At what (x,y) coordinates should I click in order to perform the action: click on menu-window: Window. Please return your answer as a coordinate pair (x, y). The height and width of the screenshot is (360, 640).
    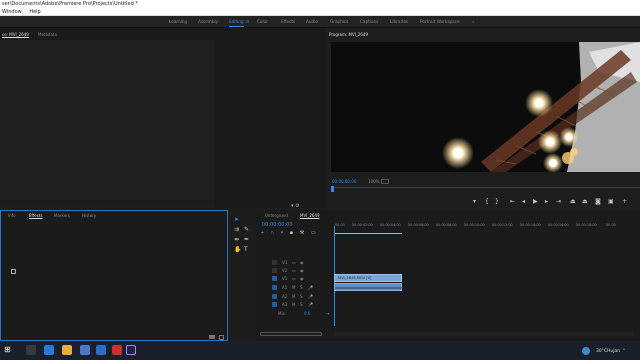
    Looking at the image, I should click on (12, 12).